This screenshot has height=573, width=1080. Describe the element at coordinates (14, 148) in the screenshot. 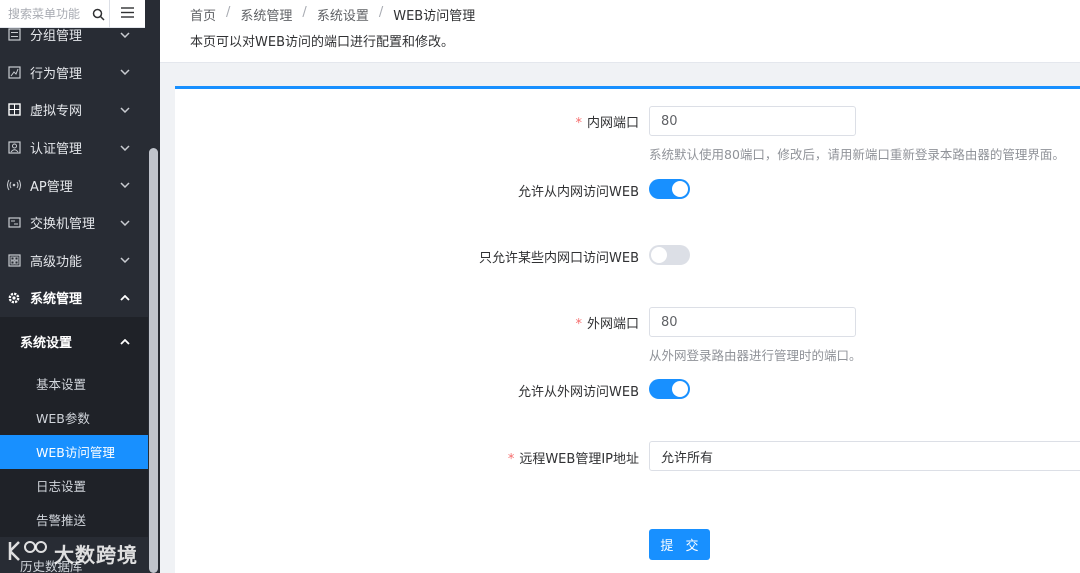

I see `user-card-icon` at that location.